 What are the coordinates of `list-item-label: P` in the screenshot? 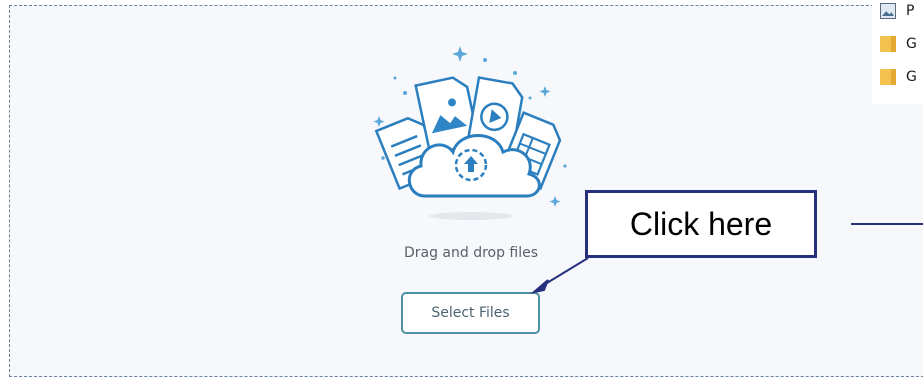 It's located at (910, 11).